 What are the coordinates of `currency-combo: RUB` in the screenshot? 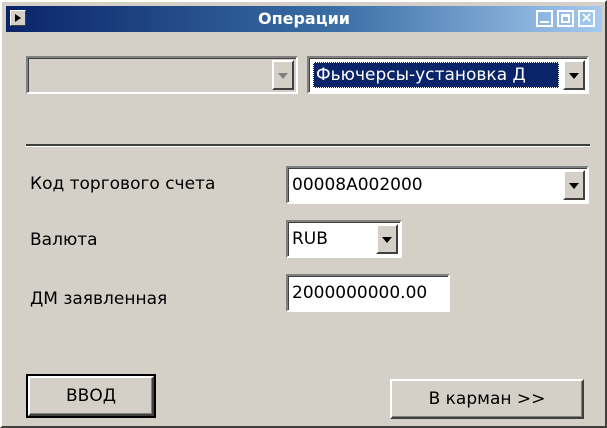 It's located at (344, 239).